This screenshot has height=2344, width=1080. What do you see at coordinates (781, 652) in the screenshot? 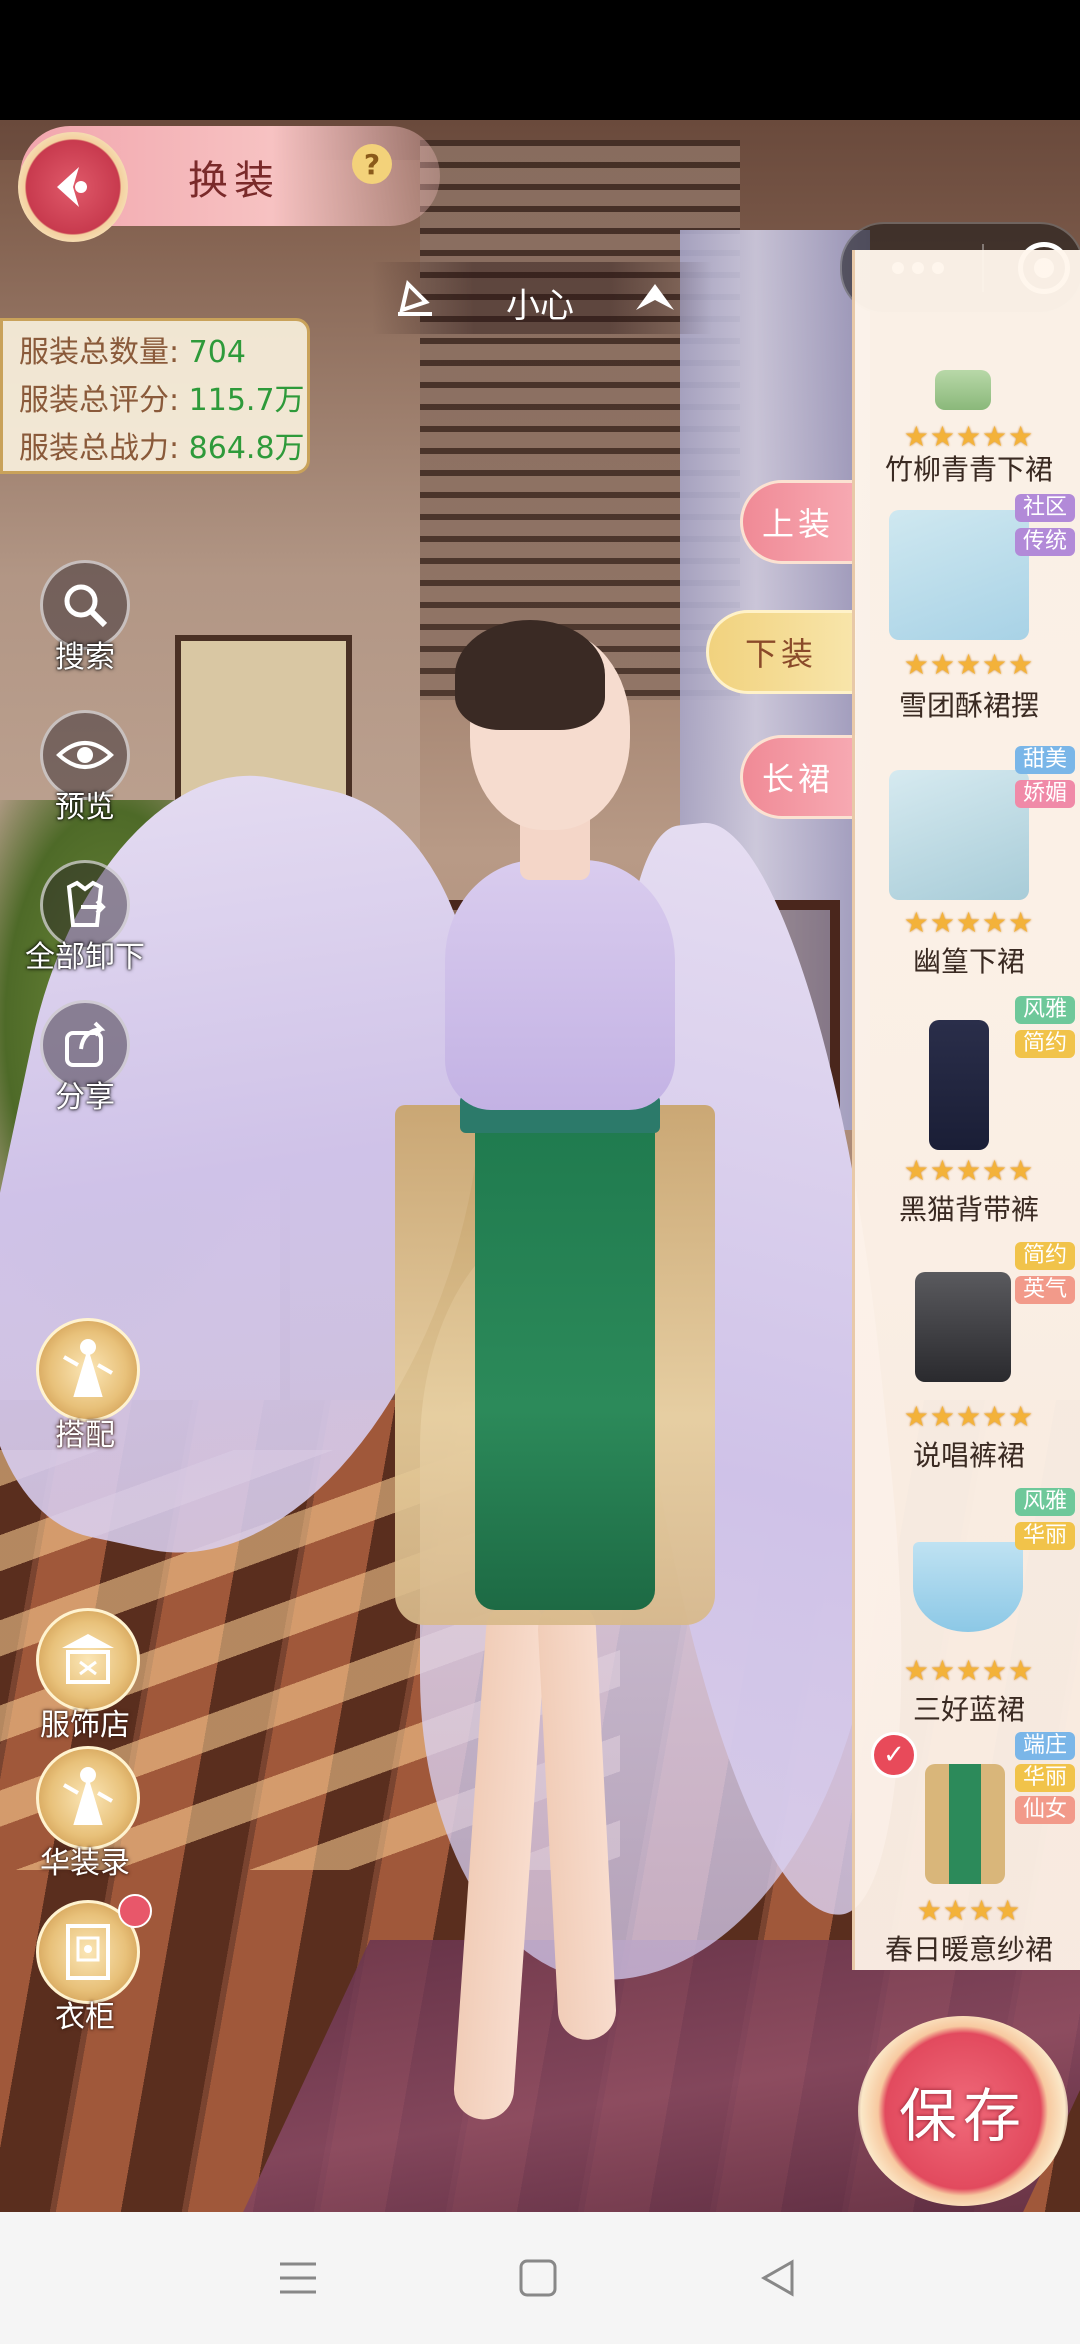
I see `tab-bottoms: 下装` at bounding box center [781, 652].